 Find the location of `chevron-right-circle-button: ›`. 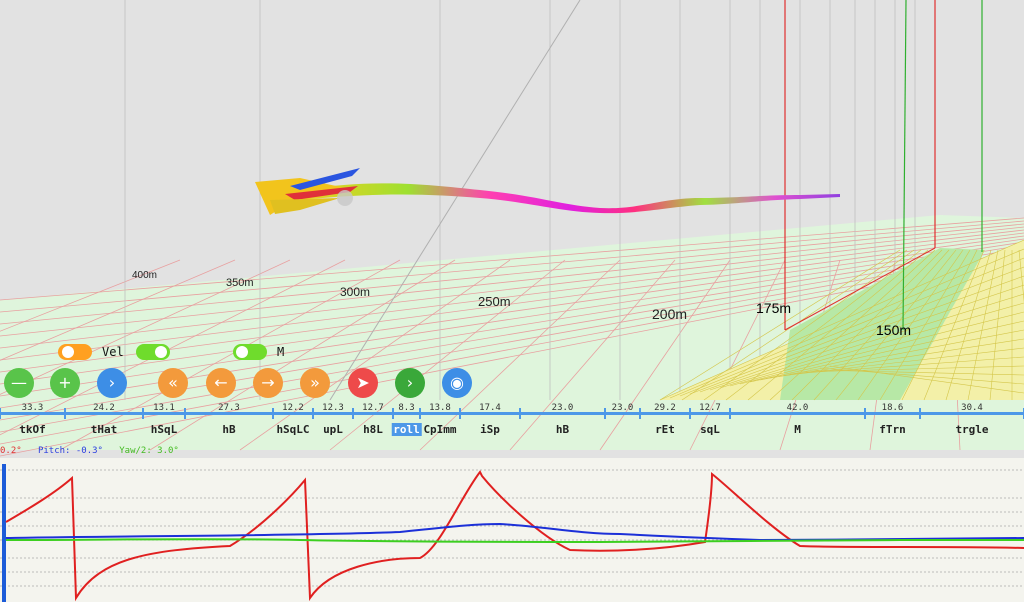

chevron-right-circle-button: › is located at coordinates (410, 383).